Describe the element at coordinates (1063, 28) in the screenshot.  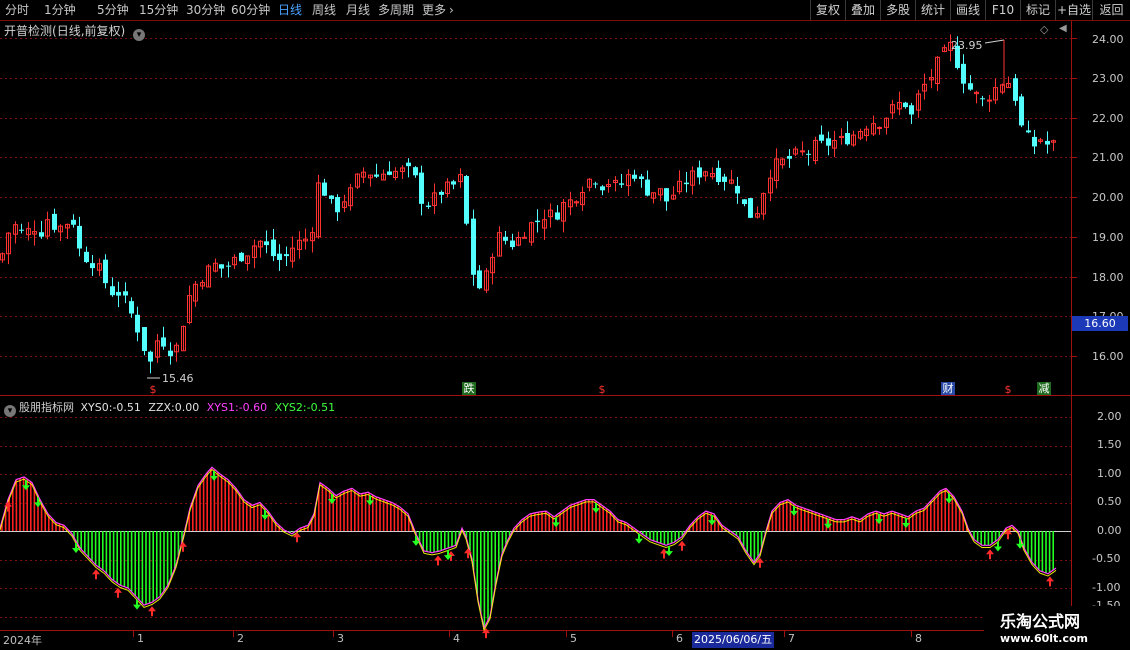
I see `scroll-up-icon: ◀` at that location.